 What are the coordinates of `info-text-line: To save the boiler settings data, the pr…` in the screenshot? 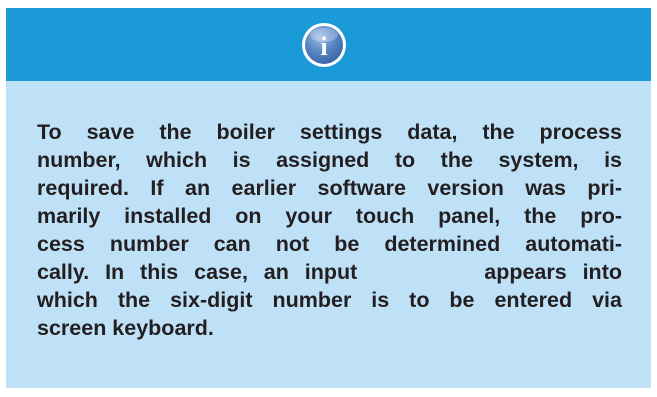 It's located at (329, 132).